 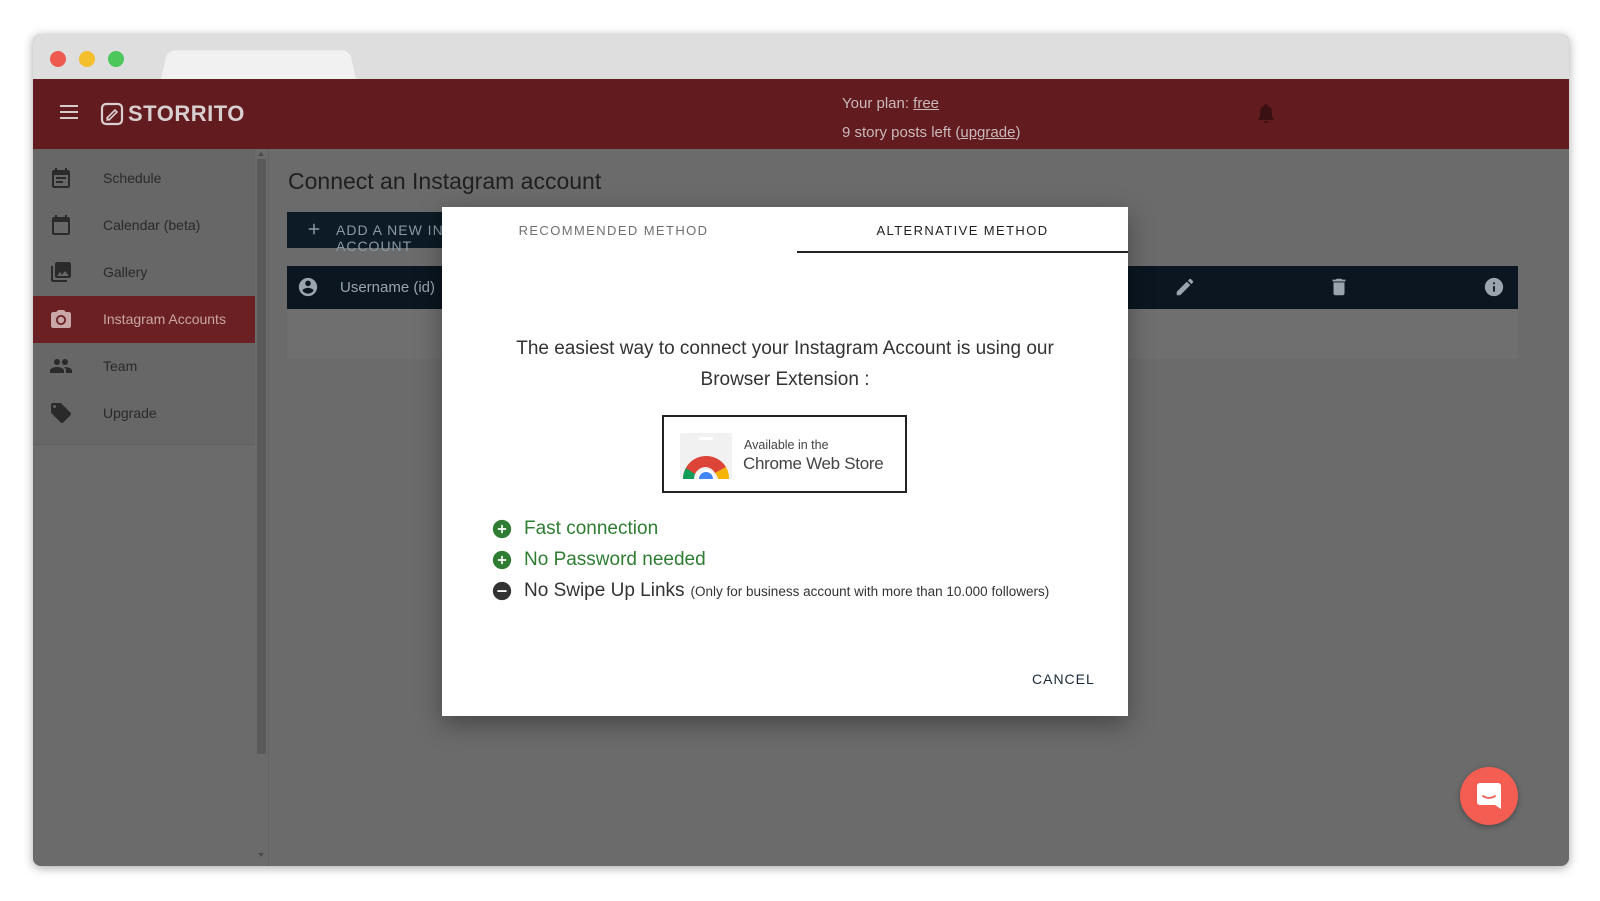 I want to click on team-icon, so click(x=61, y=366).